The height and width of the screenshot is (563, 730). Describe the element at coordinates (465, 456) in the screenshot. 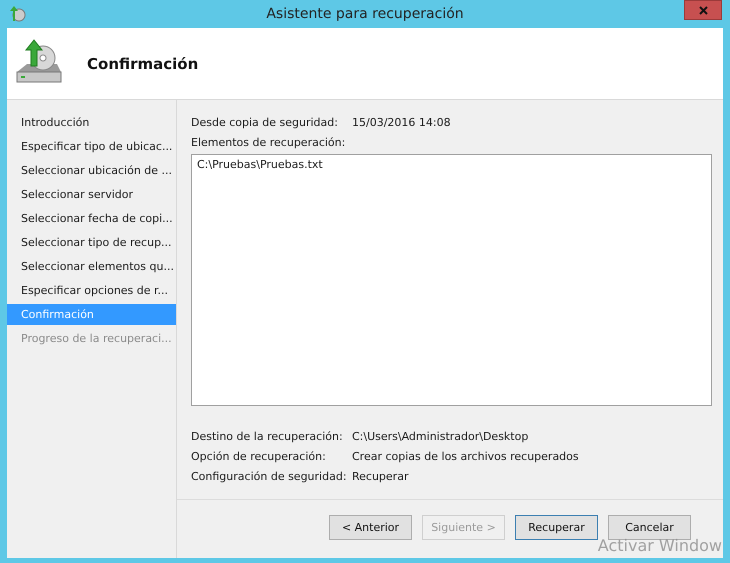

I see `field-value: Crear copias de los archivos recuperados` at that location.